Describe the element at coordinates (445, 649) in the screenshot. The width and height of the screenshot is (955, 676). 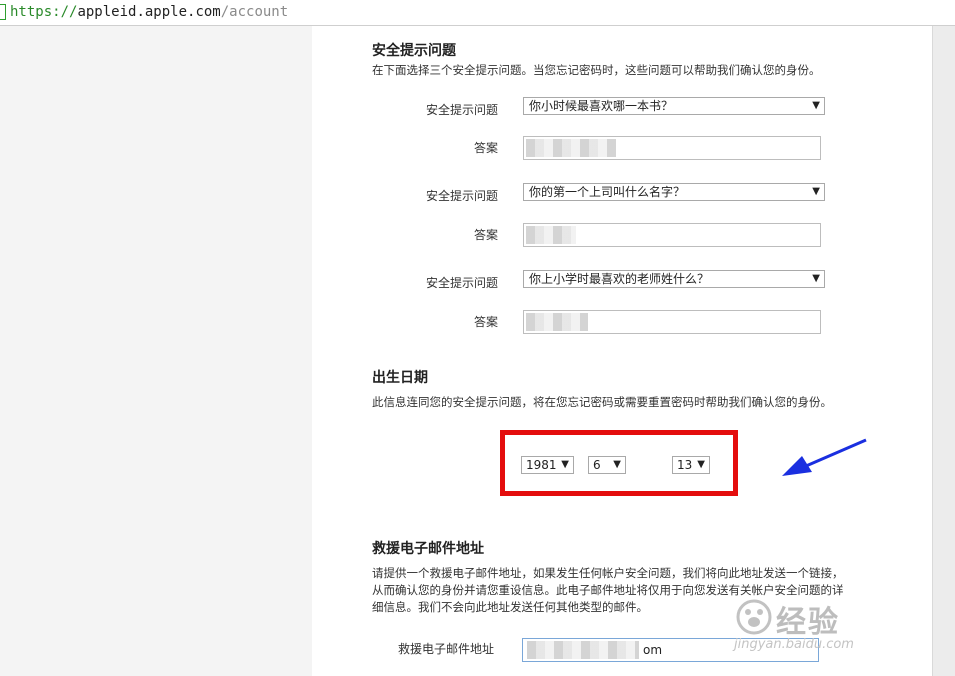
I see `rescue-email-label: 救援电子邮件地址` at that location.